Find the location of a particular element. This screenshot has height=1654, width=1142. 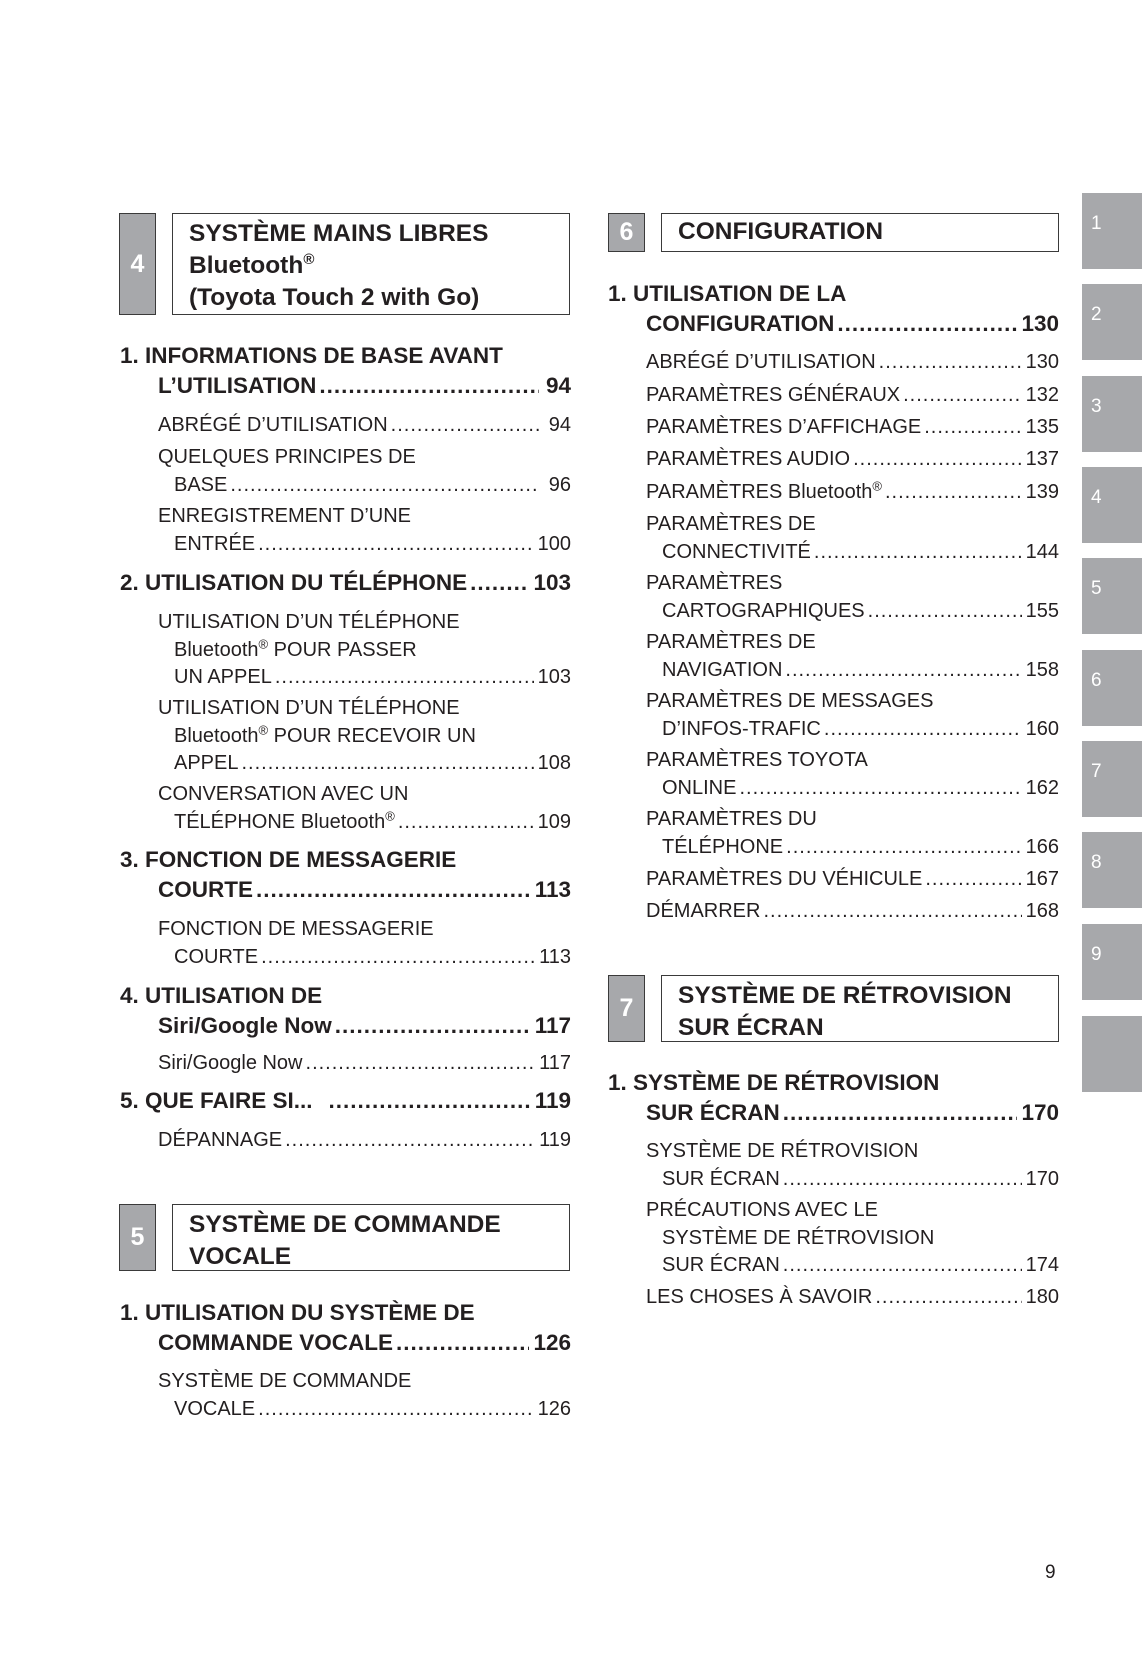

toc-section: 4. UTILISATION DE Siri/Google Now 117 is located at coordinates (345, 1011).